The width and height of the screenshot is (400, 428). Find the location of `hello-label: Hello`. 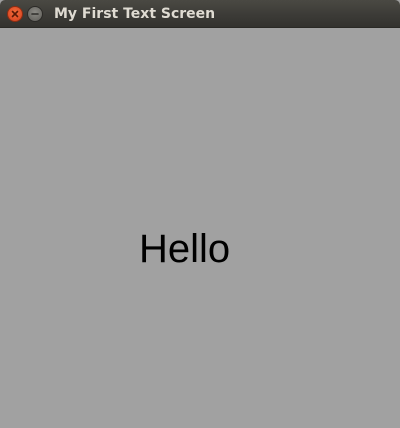

hello-label: Hello is located at coordinates (185, 249).